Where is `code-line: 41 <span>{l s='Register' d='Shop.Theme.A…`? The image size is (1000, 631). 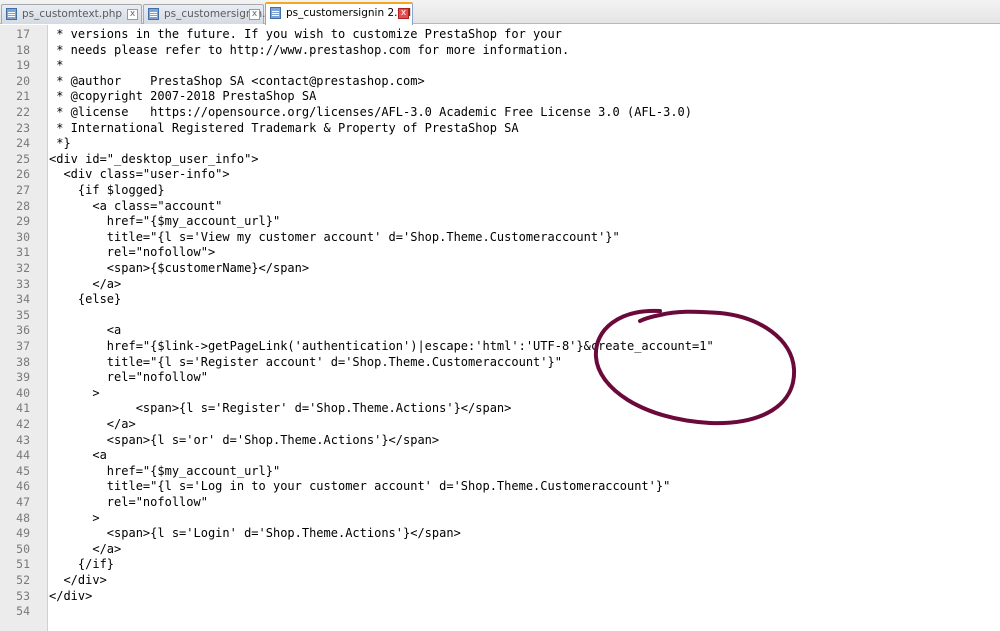 code-line: 41 <span>{l s='Register' d='Shop.Theme.A… is located at coordinates (500, 409).